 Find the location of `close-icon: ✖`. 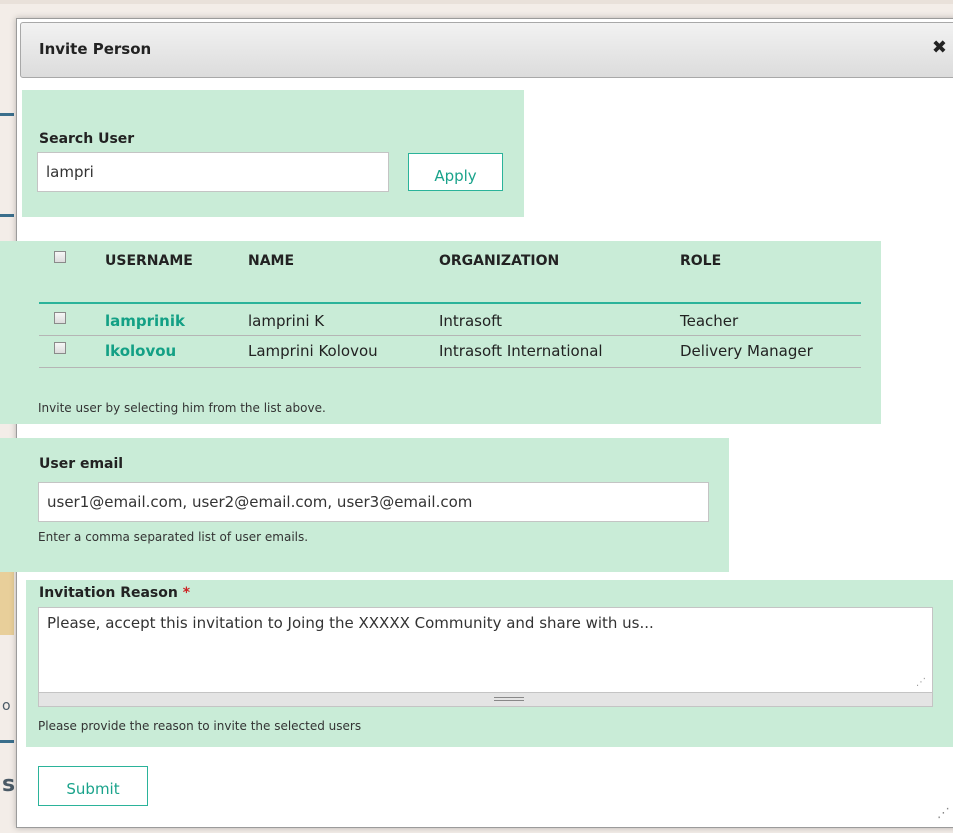

close-icon: ✖ is located at coordinates (939, 47).